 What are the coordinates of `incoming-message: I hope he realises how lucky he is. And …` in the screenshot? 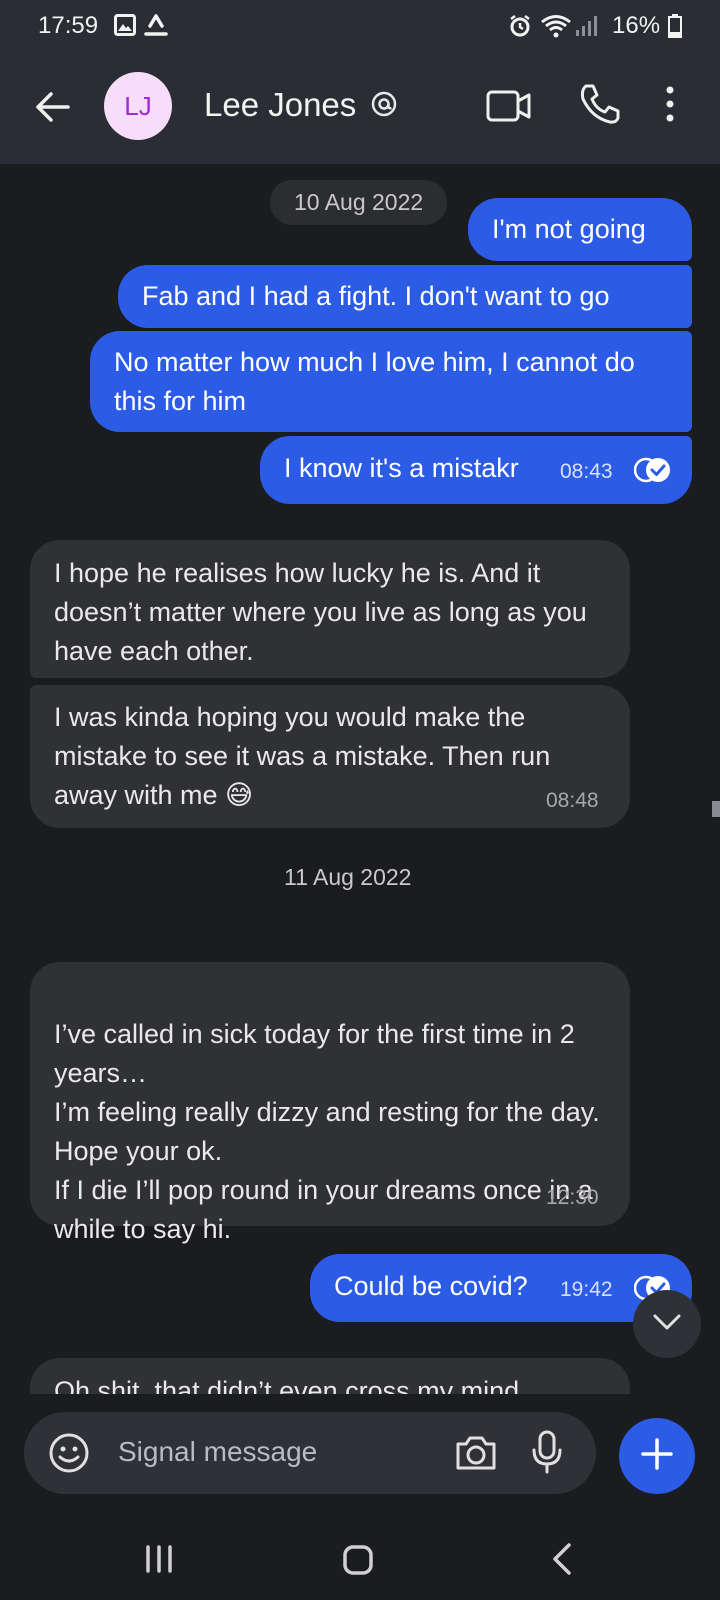 It's located at (330, 609).